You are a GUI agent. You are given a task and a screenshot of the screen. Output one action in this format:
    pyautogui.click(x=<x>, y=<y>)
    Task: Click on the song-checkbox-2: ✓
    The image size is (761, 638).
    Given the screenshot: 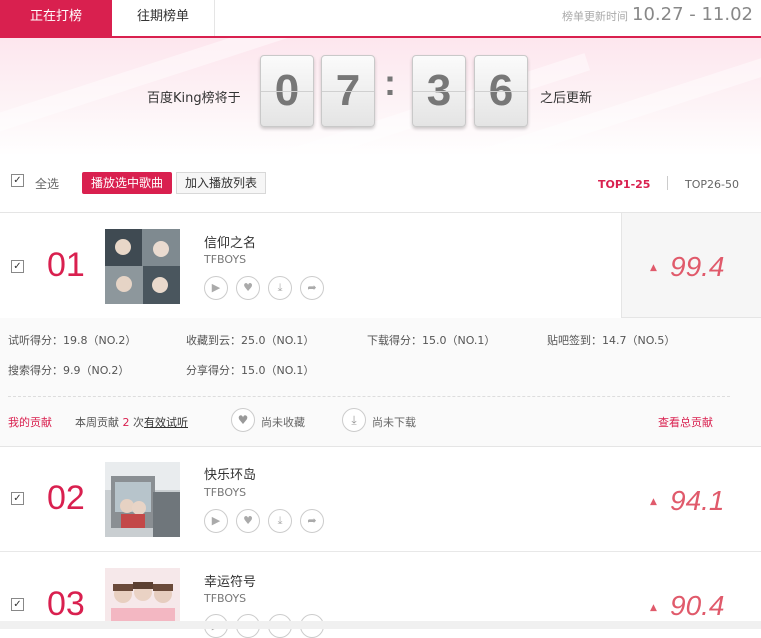 What is the action you would take?
    pyautogui.click(x=17, y=498)
    